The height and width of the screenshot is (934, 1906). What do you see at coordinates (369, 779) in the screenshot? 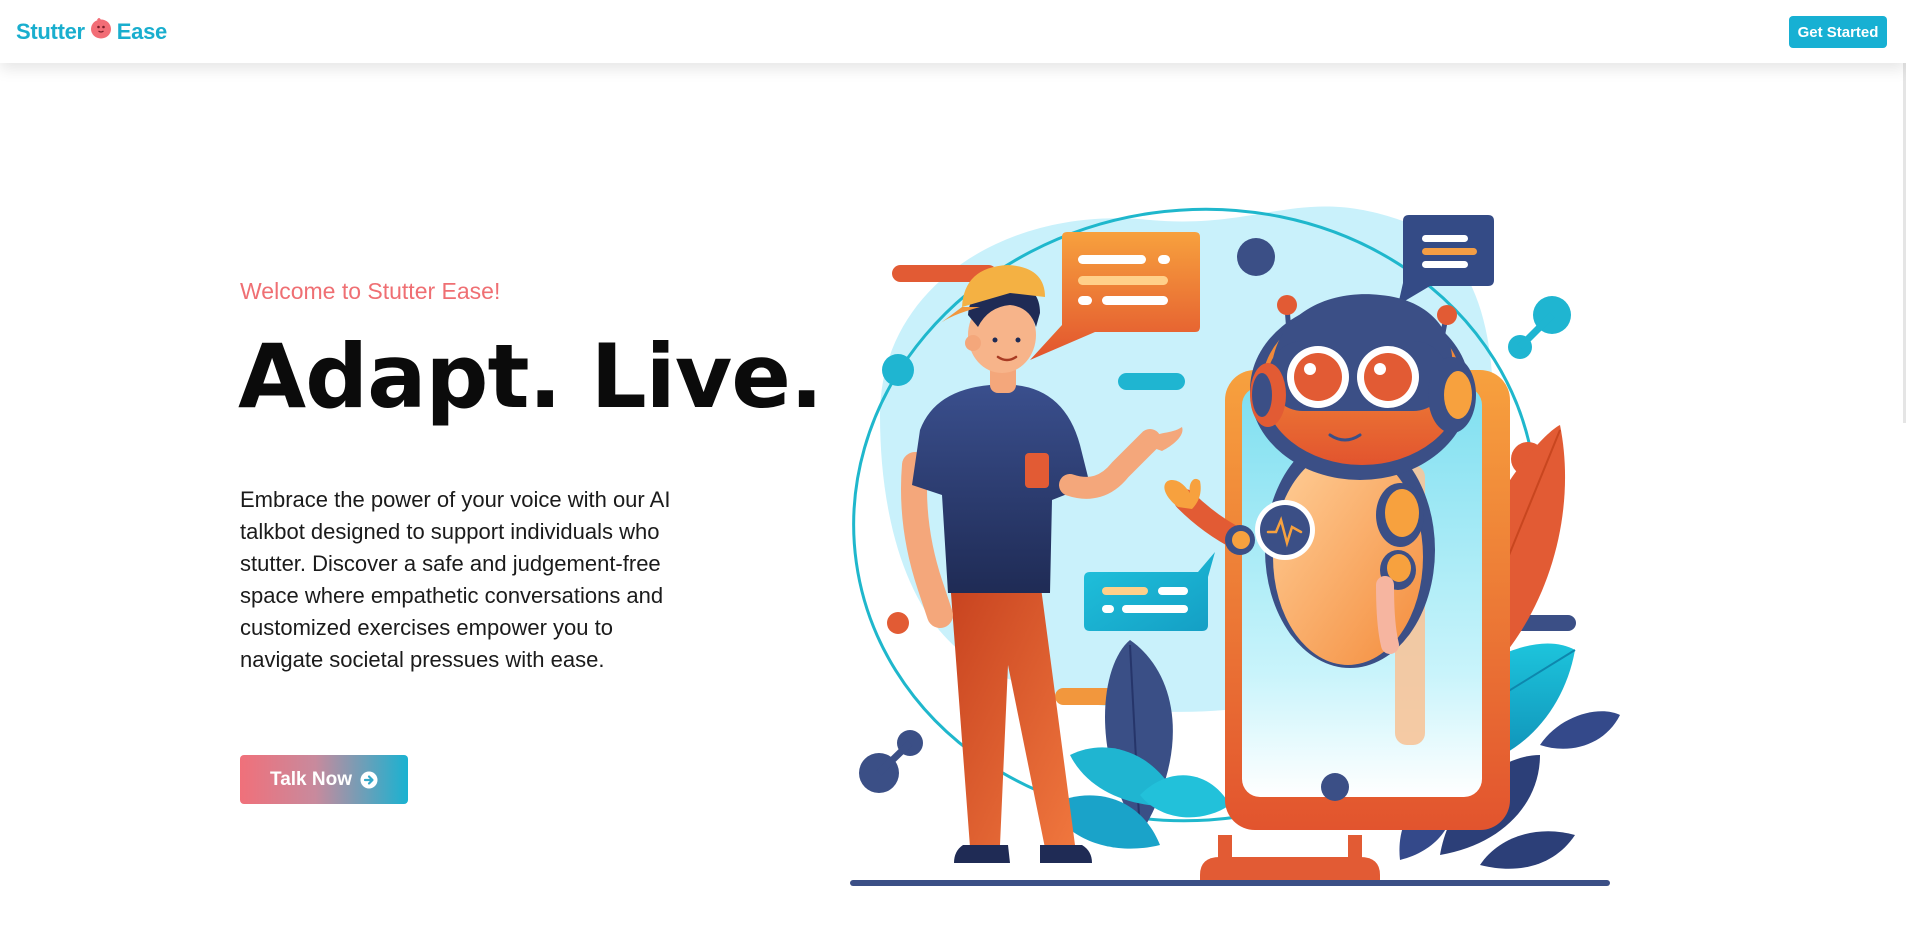
I see `arrow-circle-right-icon` at bounding box center [369, 779].